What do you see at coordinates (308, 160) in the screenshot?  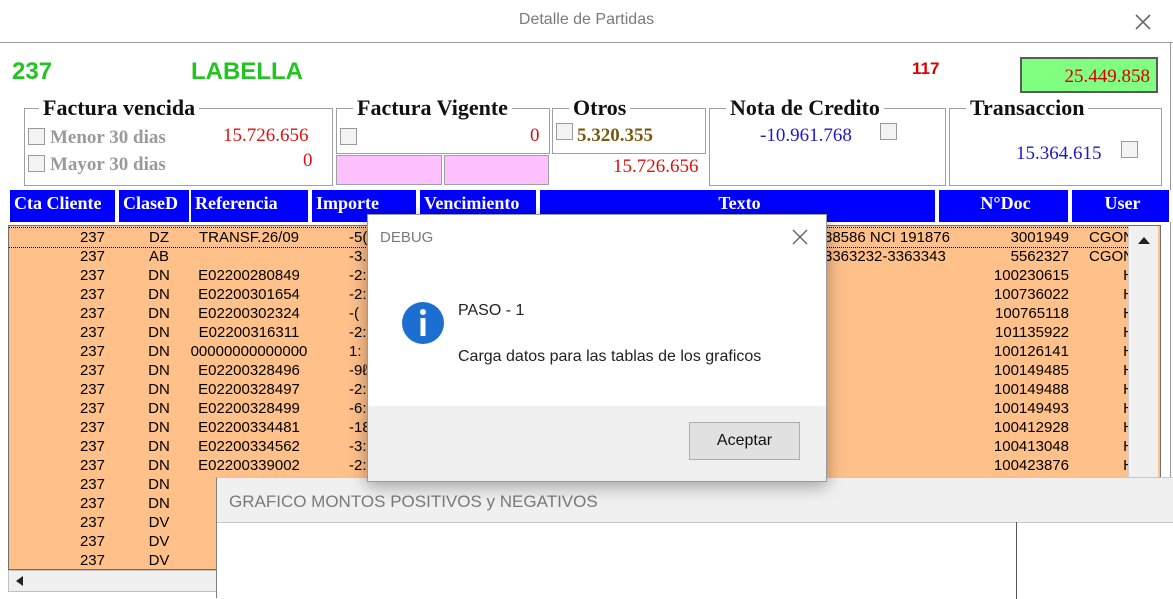 I see `mayor-30-value: 0` at bounding box center [308, 160].